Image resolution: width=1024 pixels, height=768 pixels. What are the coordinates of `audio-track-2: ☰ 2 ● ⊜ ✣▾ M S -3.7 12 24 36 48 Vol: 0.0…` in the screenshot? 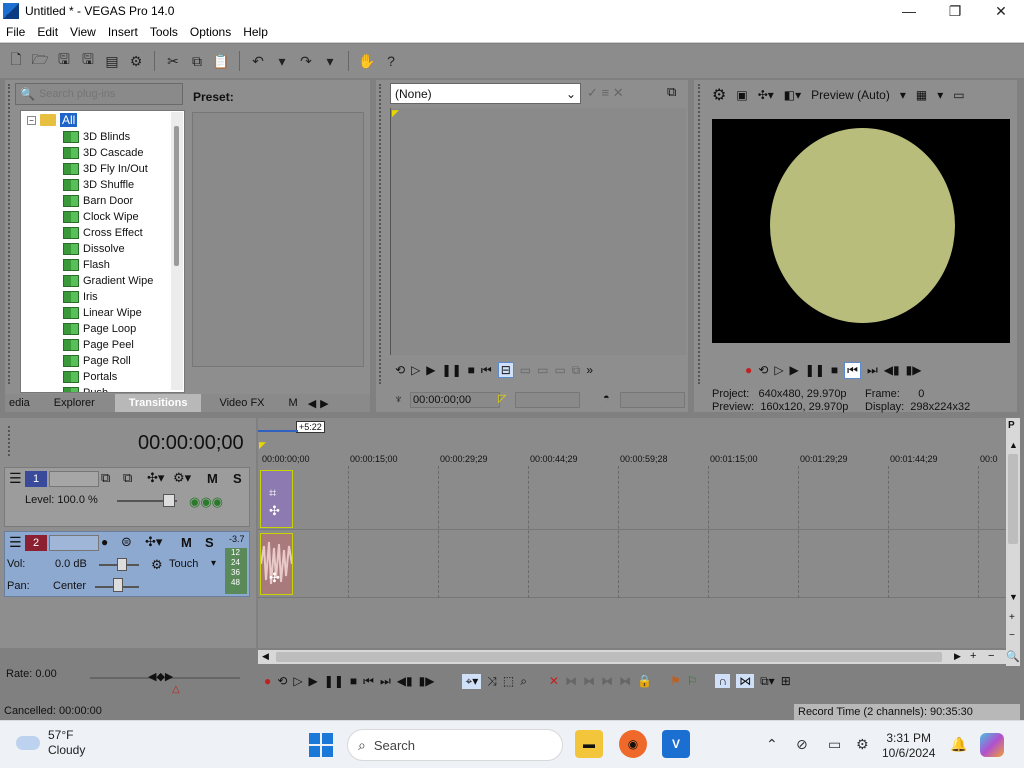 It's located at (127, 564).